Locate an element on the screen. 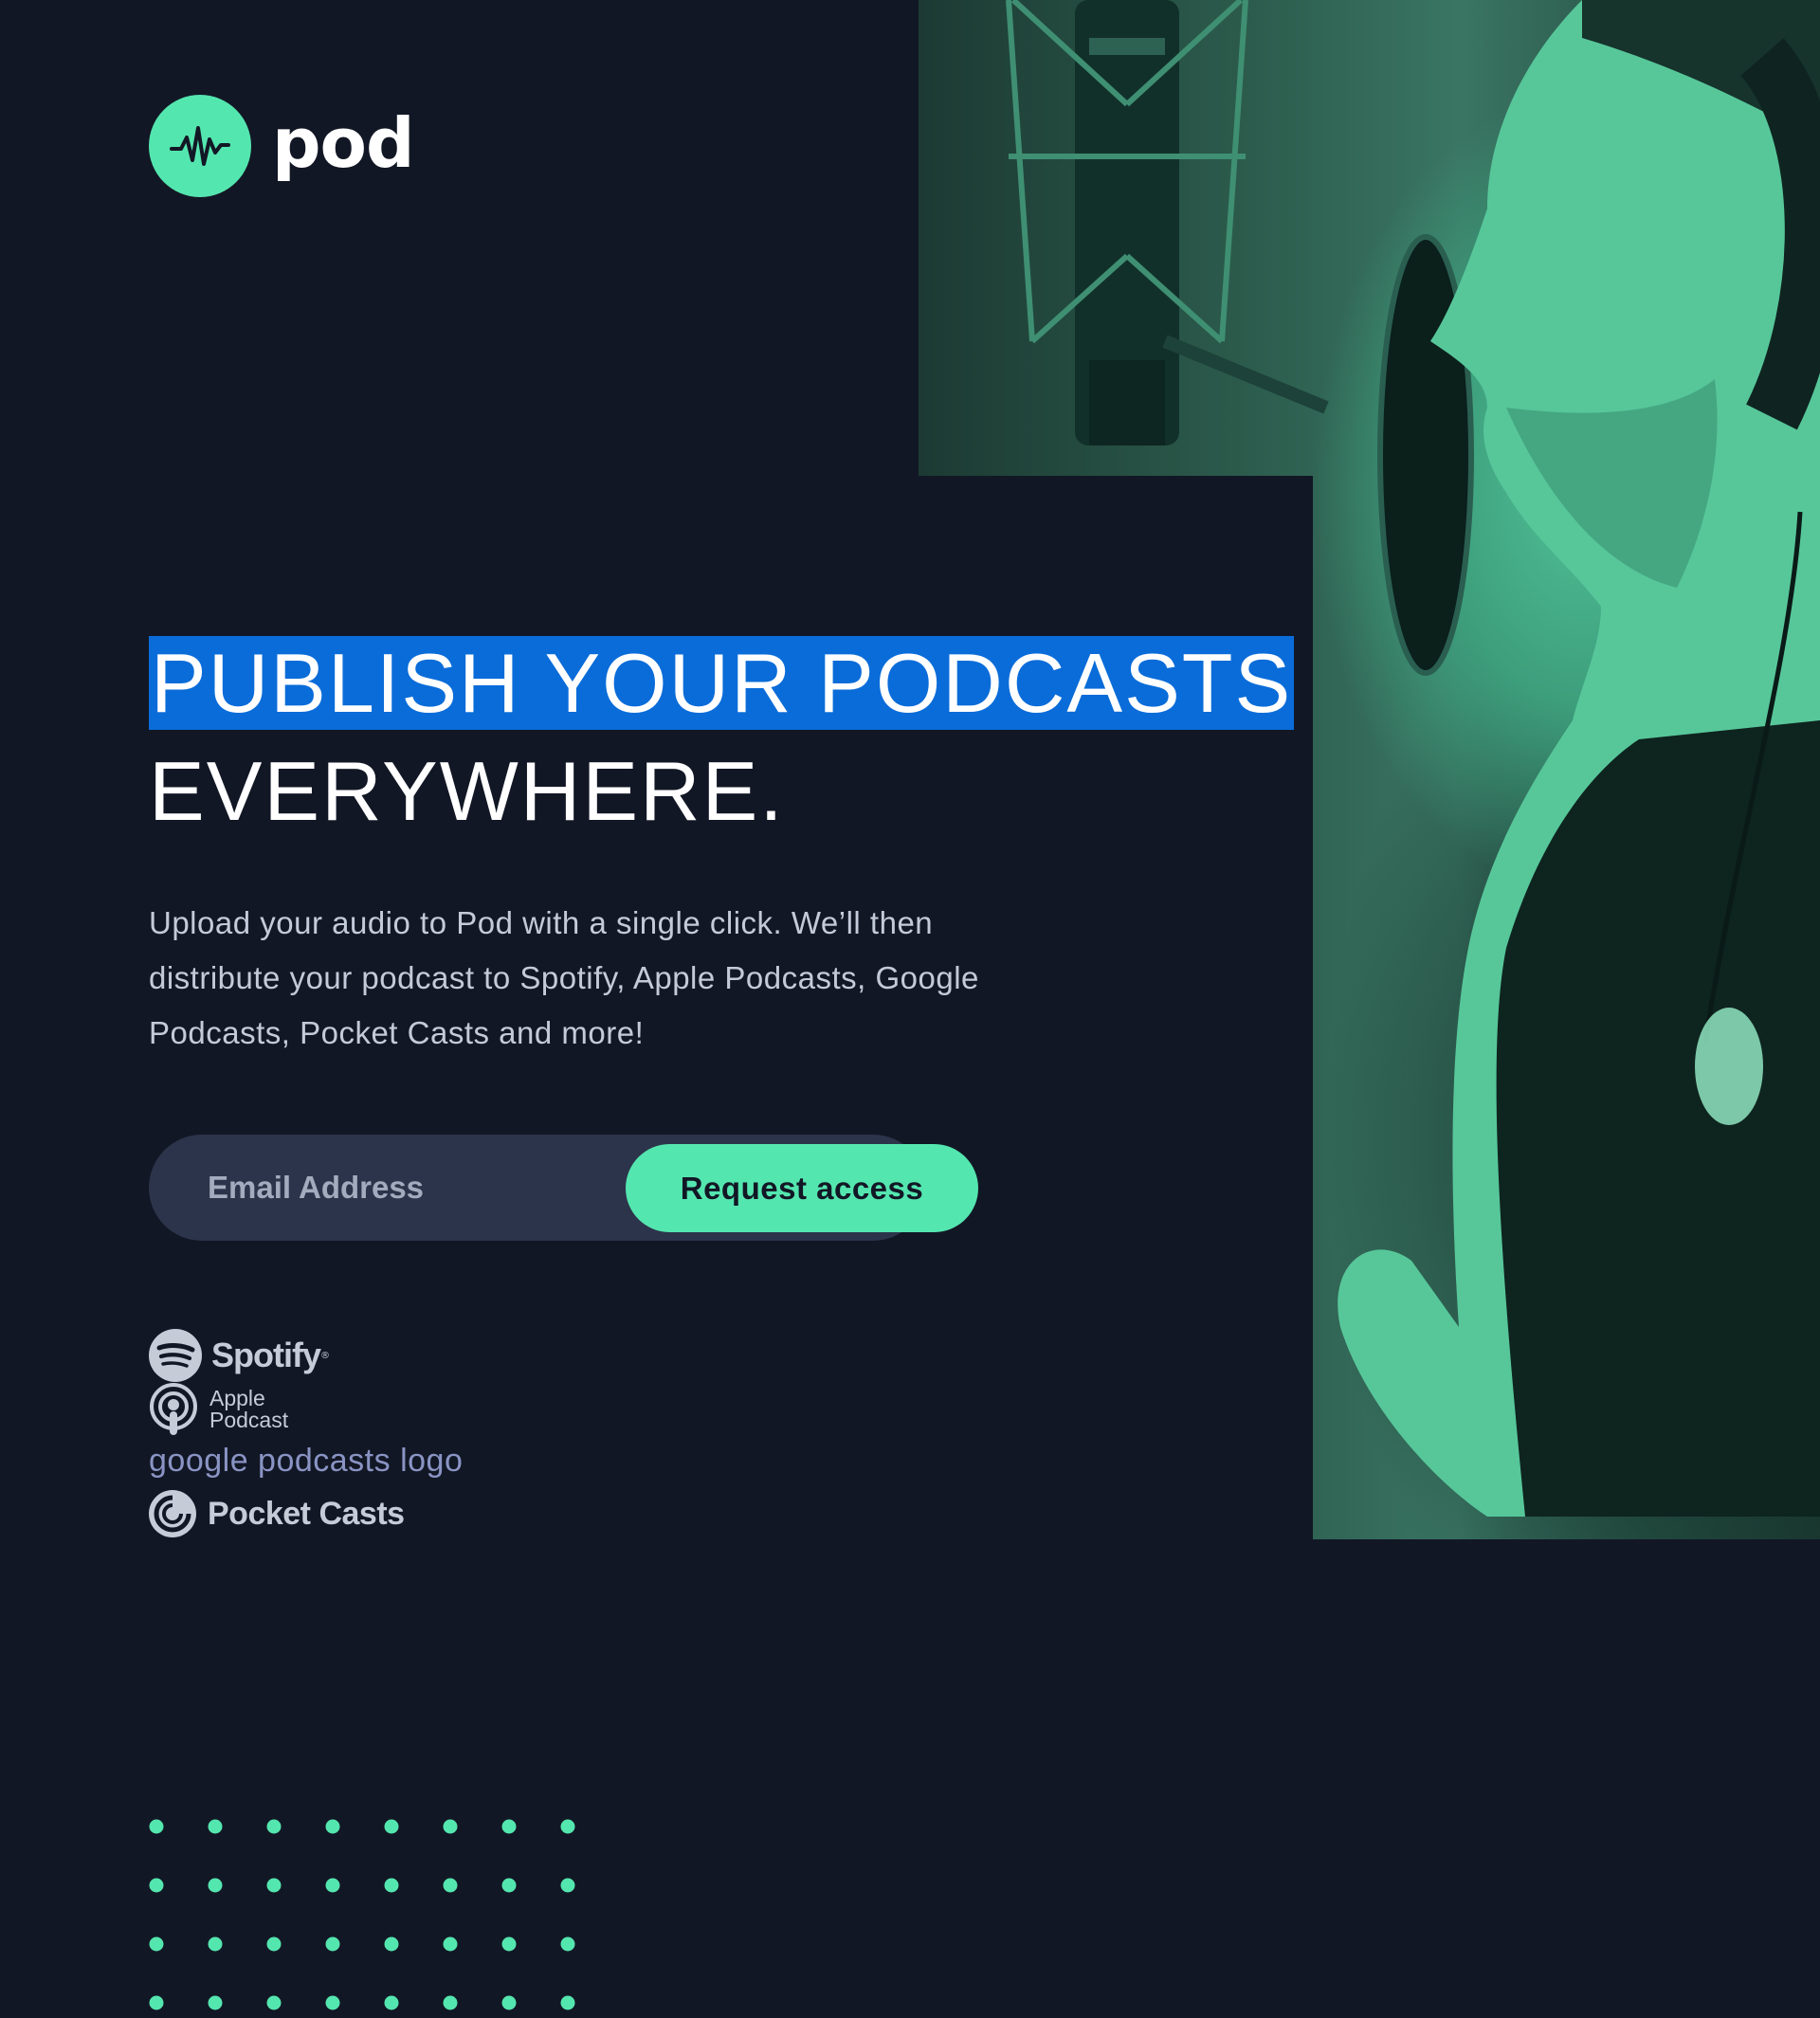 The width and height of the screenshot is (1820, 2018). spotify-name: Spotify is located at coordinates (266, 1355).